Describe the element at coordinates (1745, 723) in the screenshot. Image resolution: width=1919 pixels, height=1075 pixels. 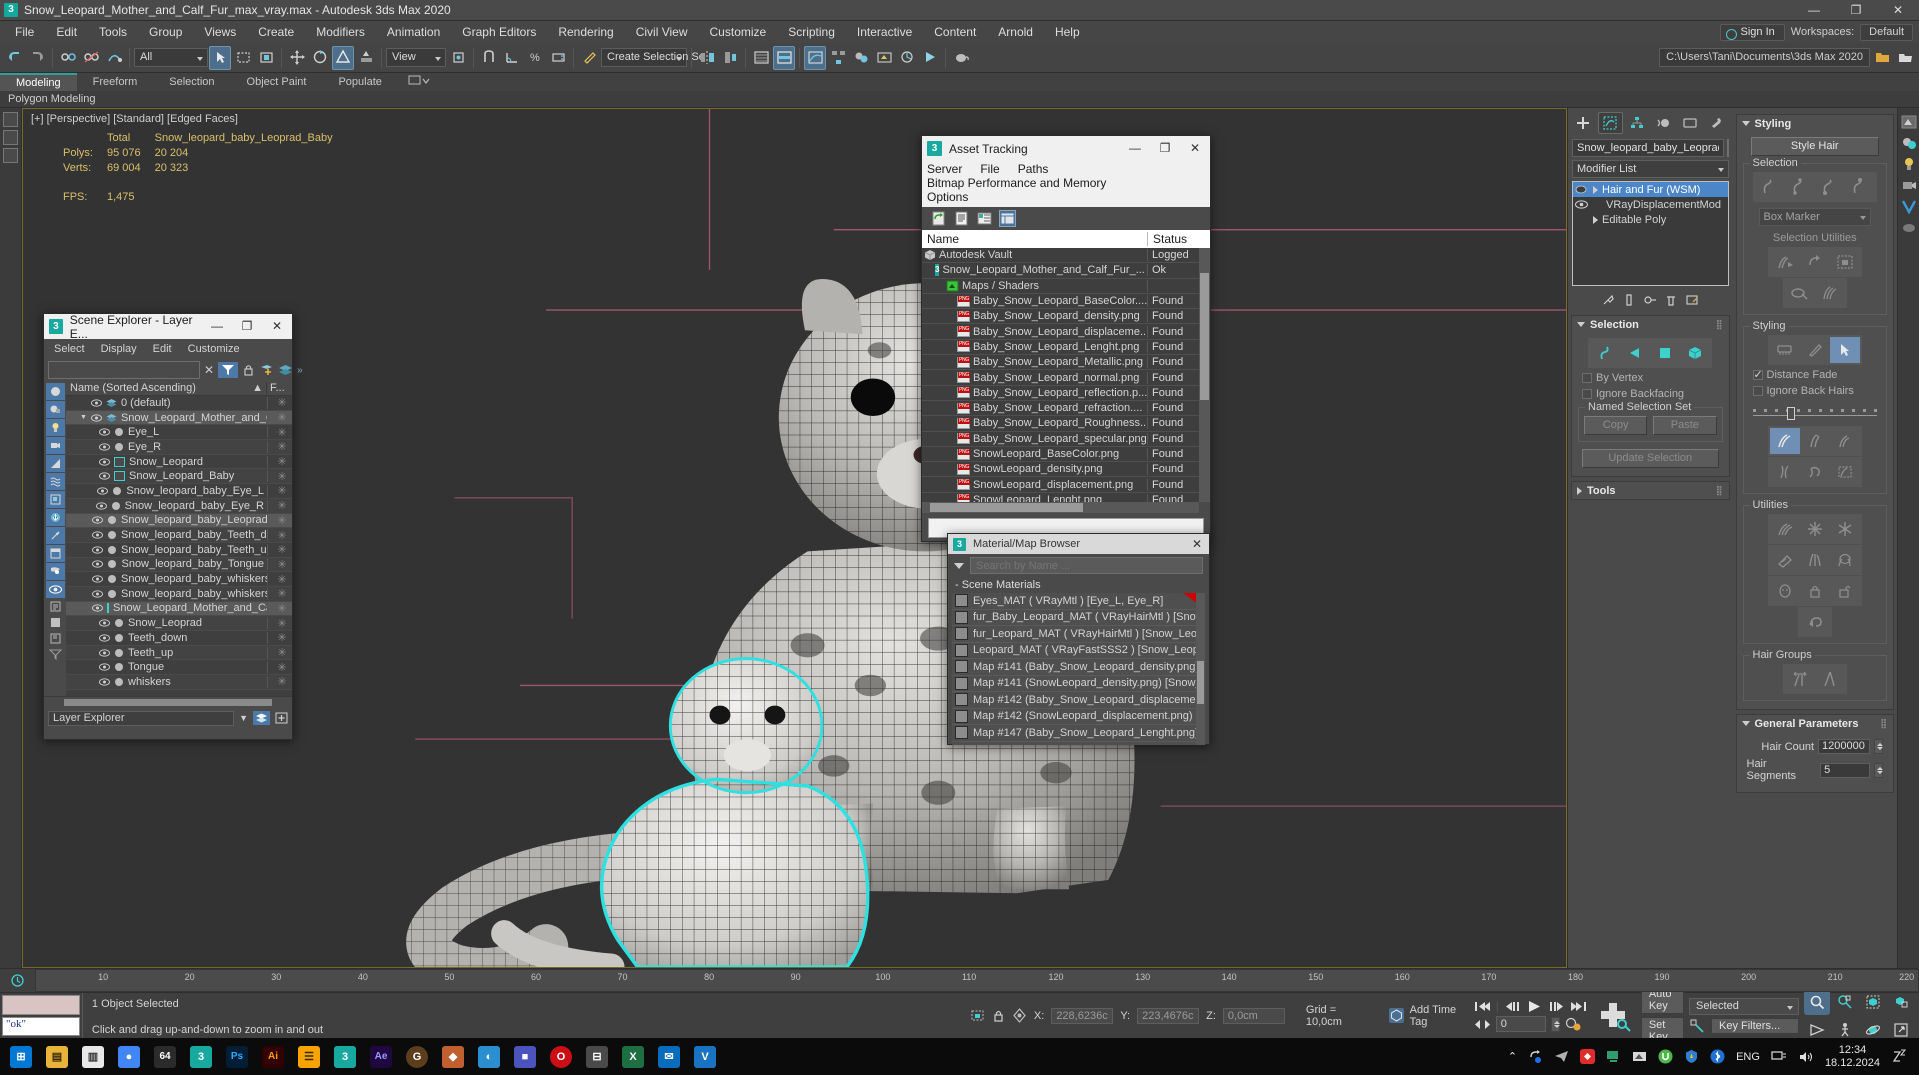
I see `collapse-arrow-icon-genparams` at that location.